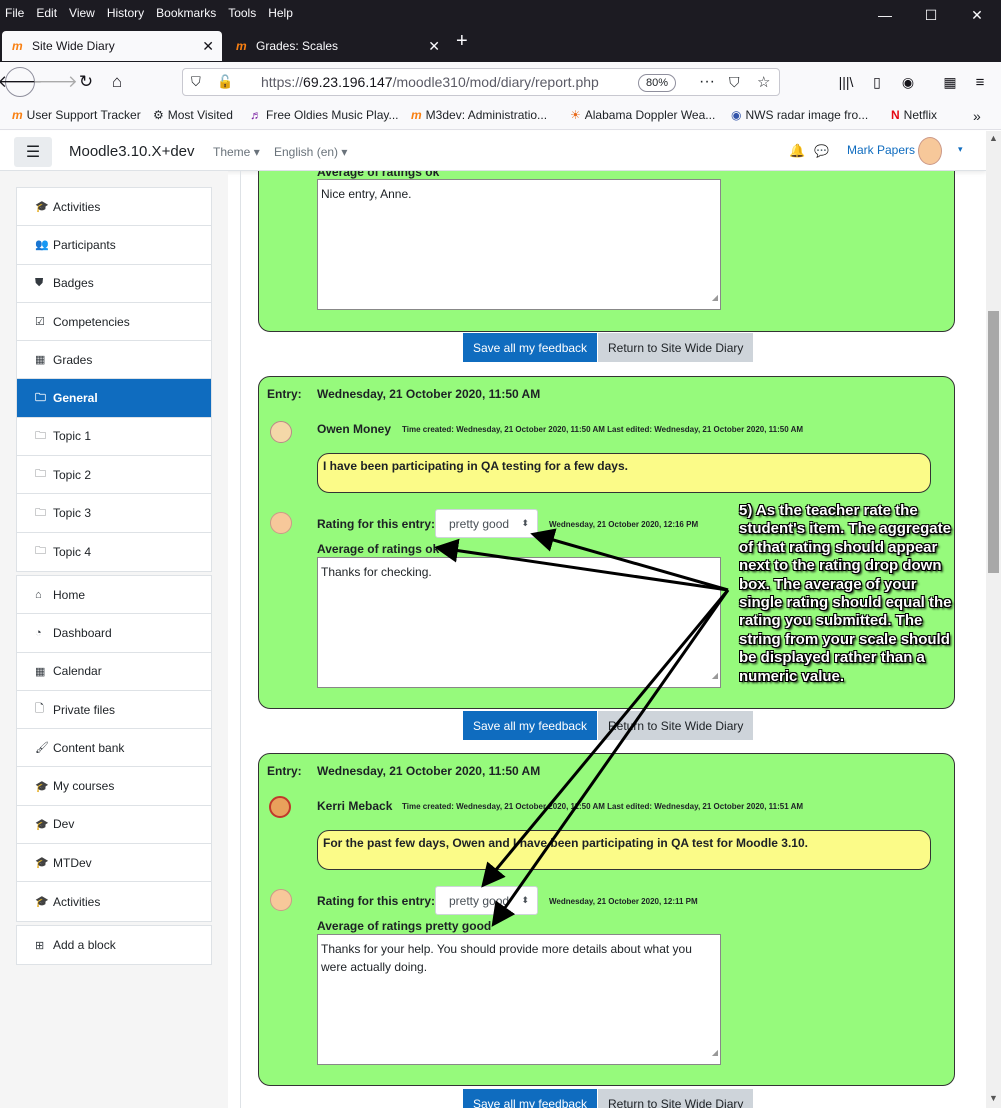  I want to click on pocket-icon: ⛉, so click(734, 82).